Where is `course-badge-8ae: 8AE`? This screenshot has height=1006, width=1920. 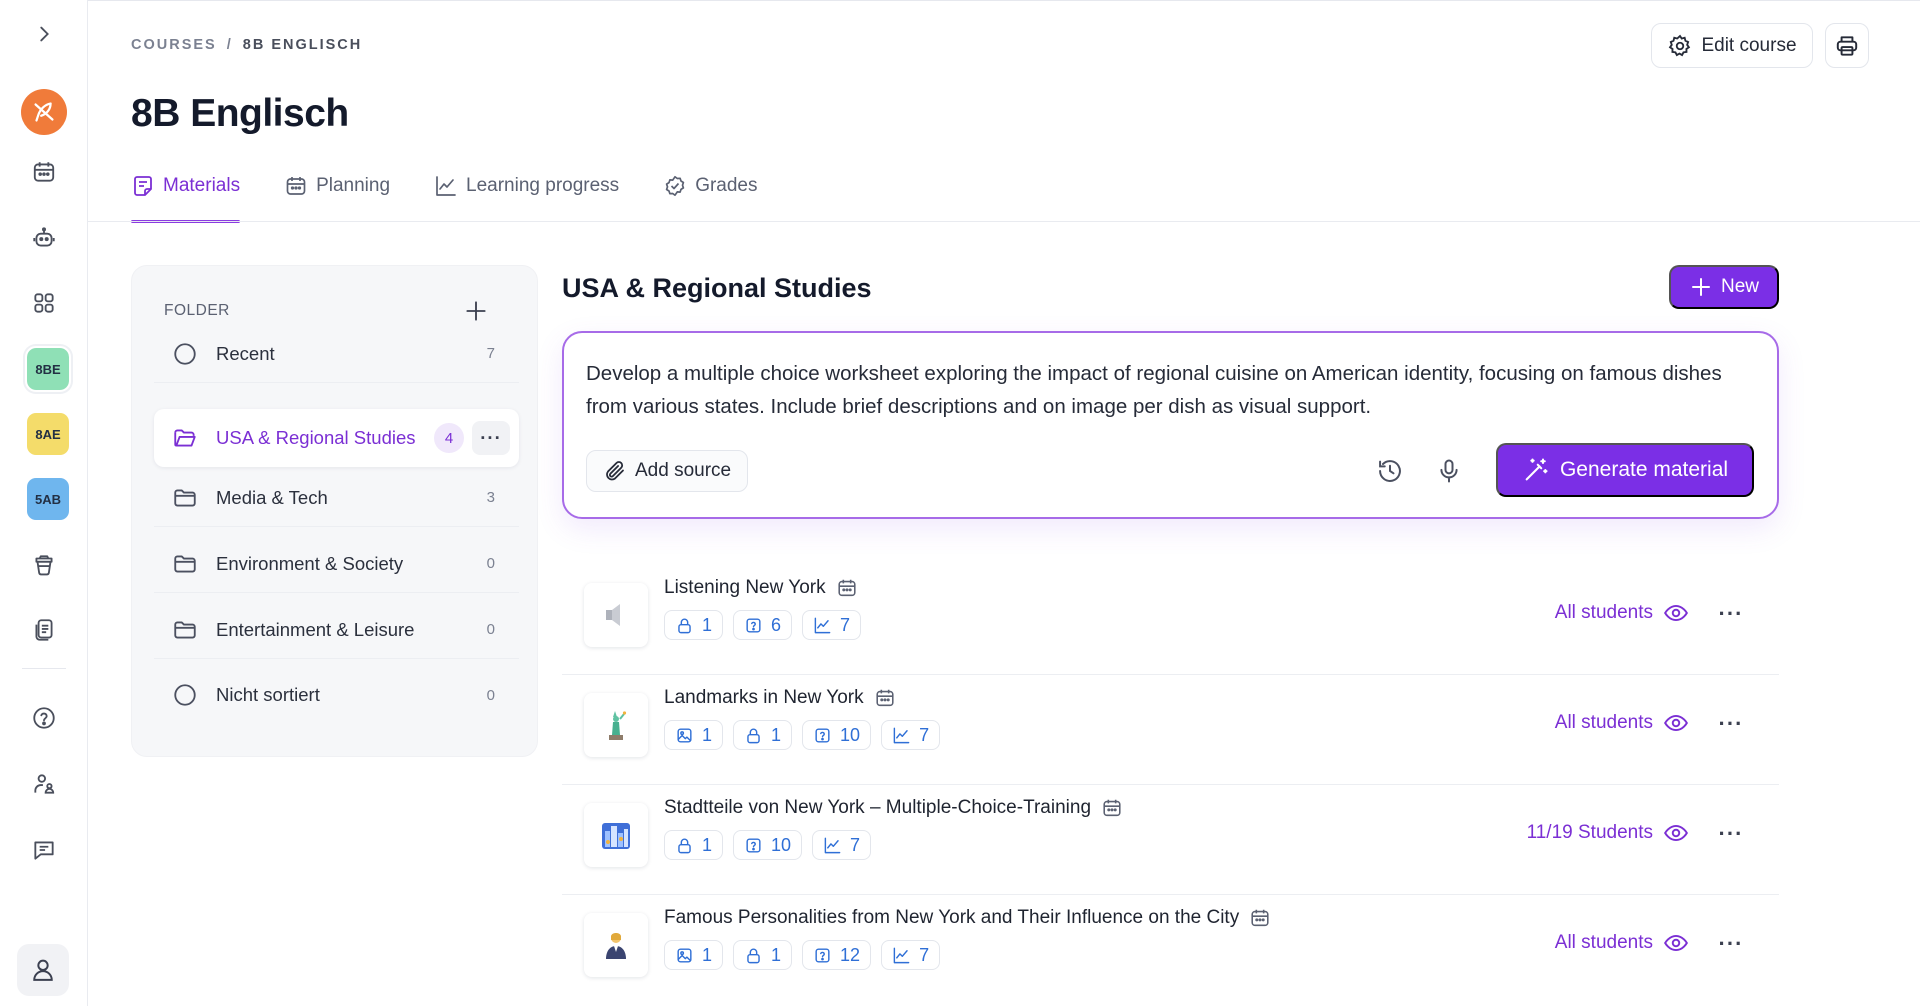 course-badge-8ae: 8AE is located at coordinates (48, 434).